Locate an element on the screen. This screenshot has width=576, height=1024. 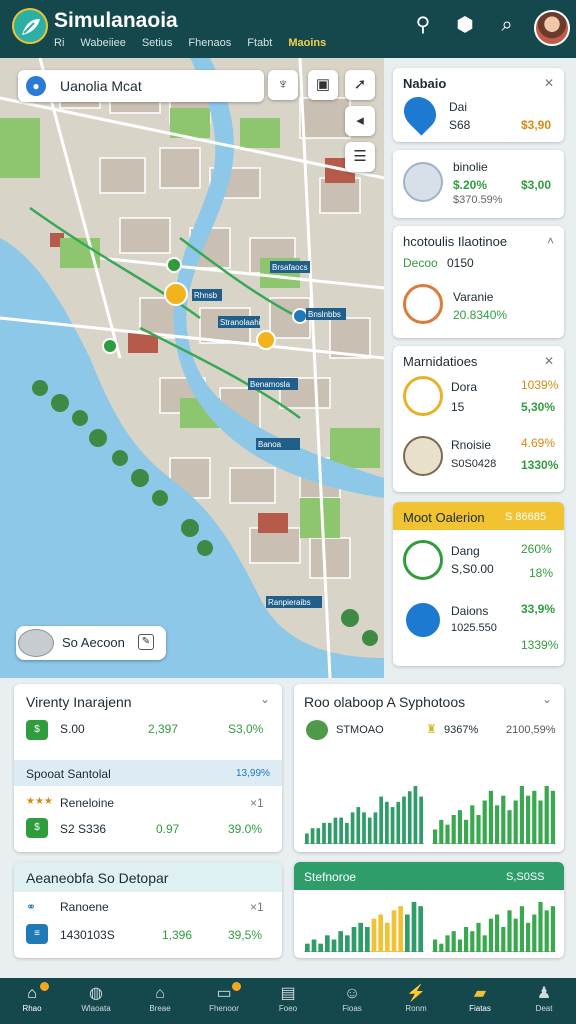
card-sub: S68 is located at coordinates (460, 125).